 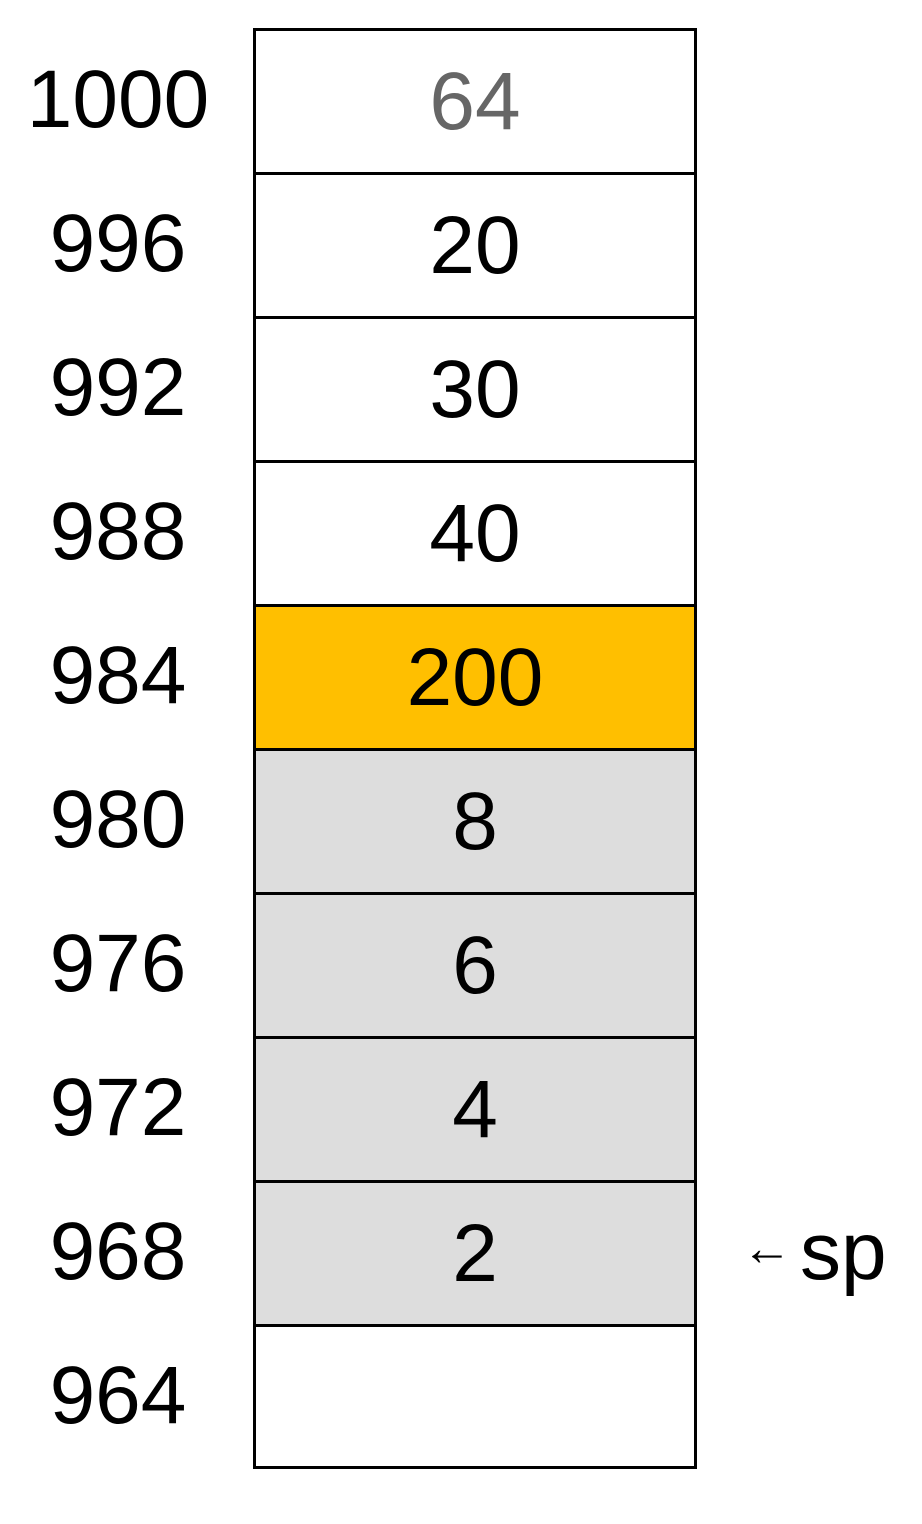 I want to click on memory-address: 988, so click(x=118, y=531).